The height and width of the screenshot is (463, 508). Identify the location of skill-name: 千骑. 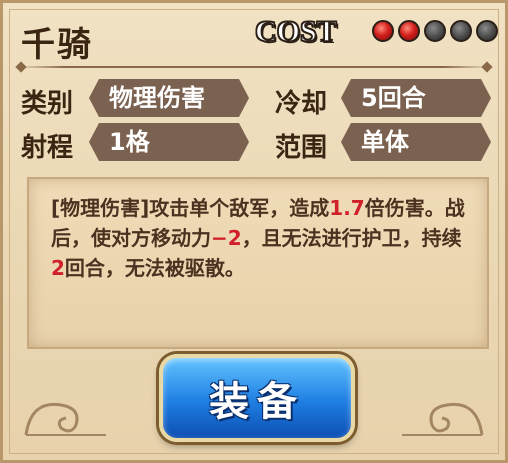
(57, 45).